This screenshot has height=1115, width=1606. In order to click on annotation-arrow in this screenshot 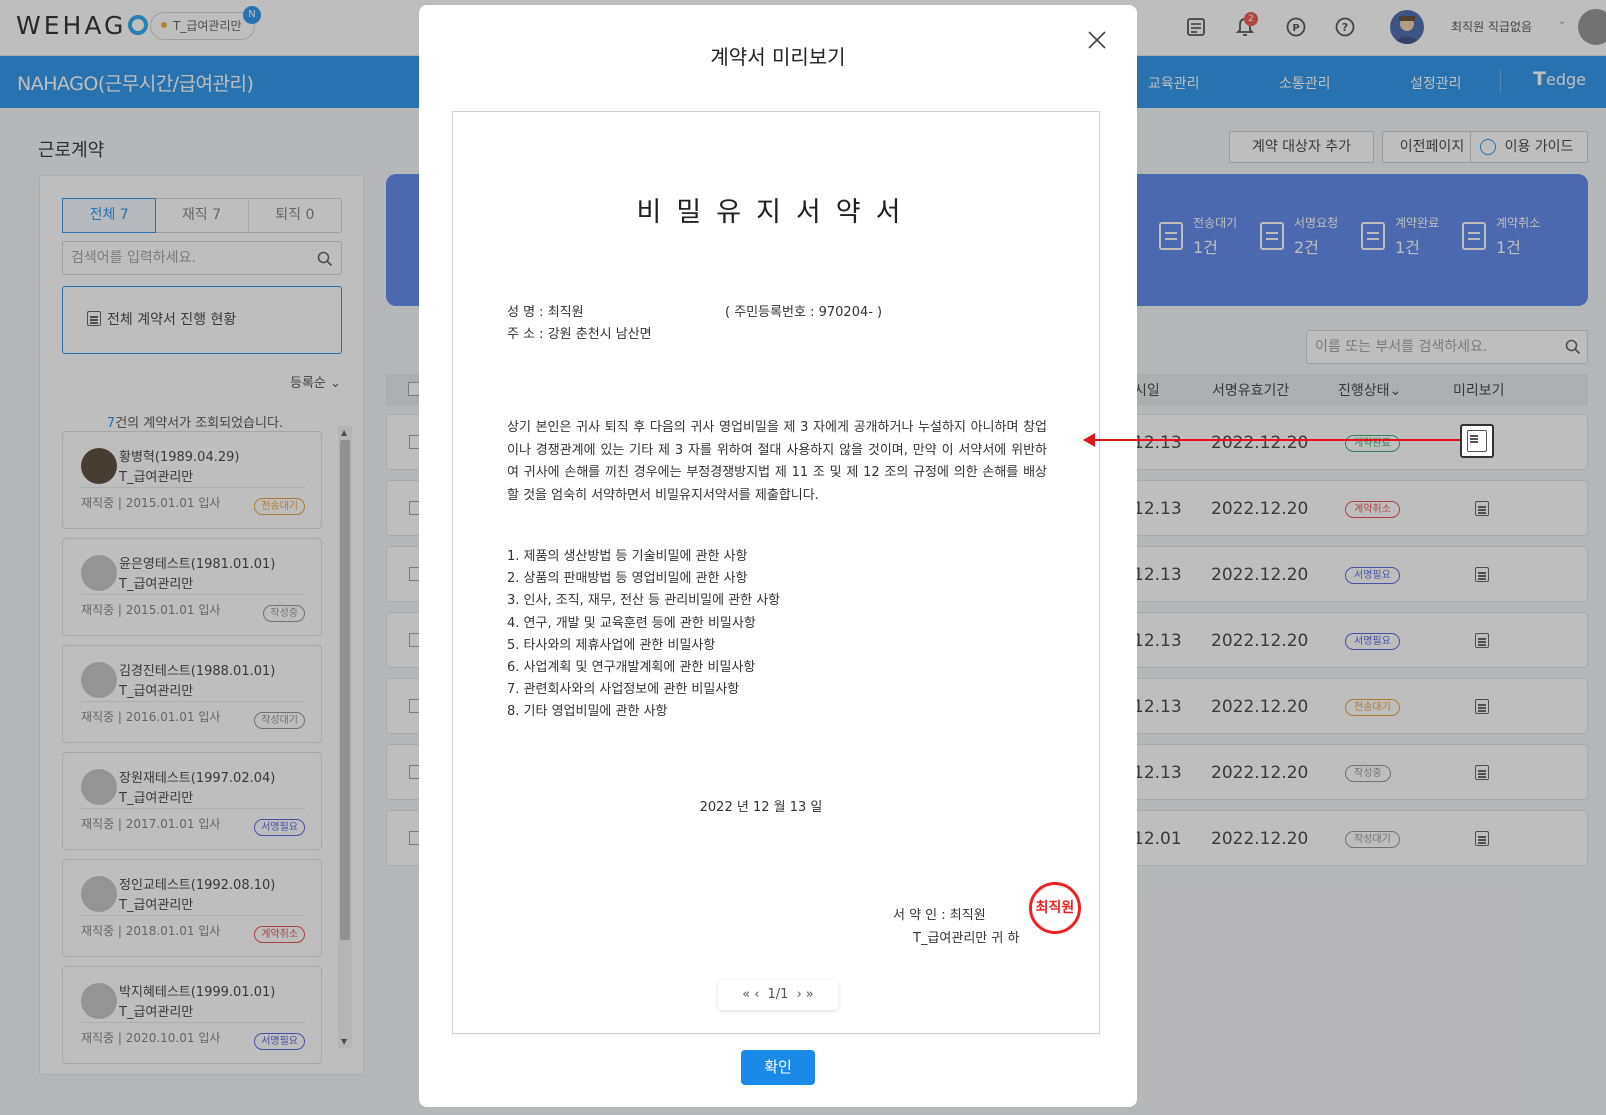, I will do `click(1273, 440)`.